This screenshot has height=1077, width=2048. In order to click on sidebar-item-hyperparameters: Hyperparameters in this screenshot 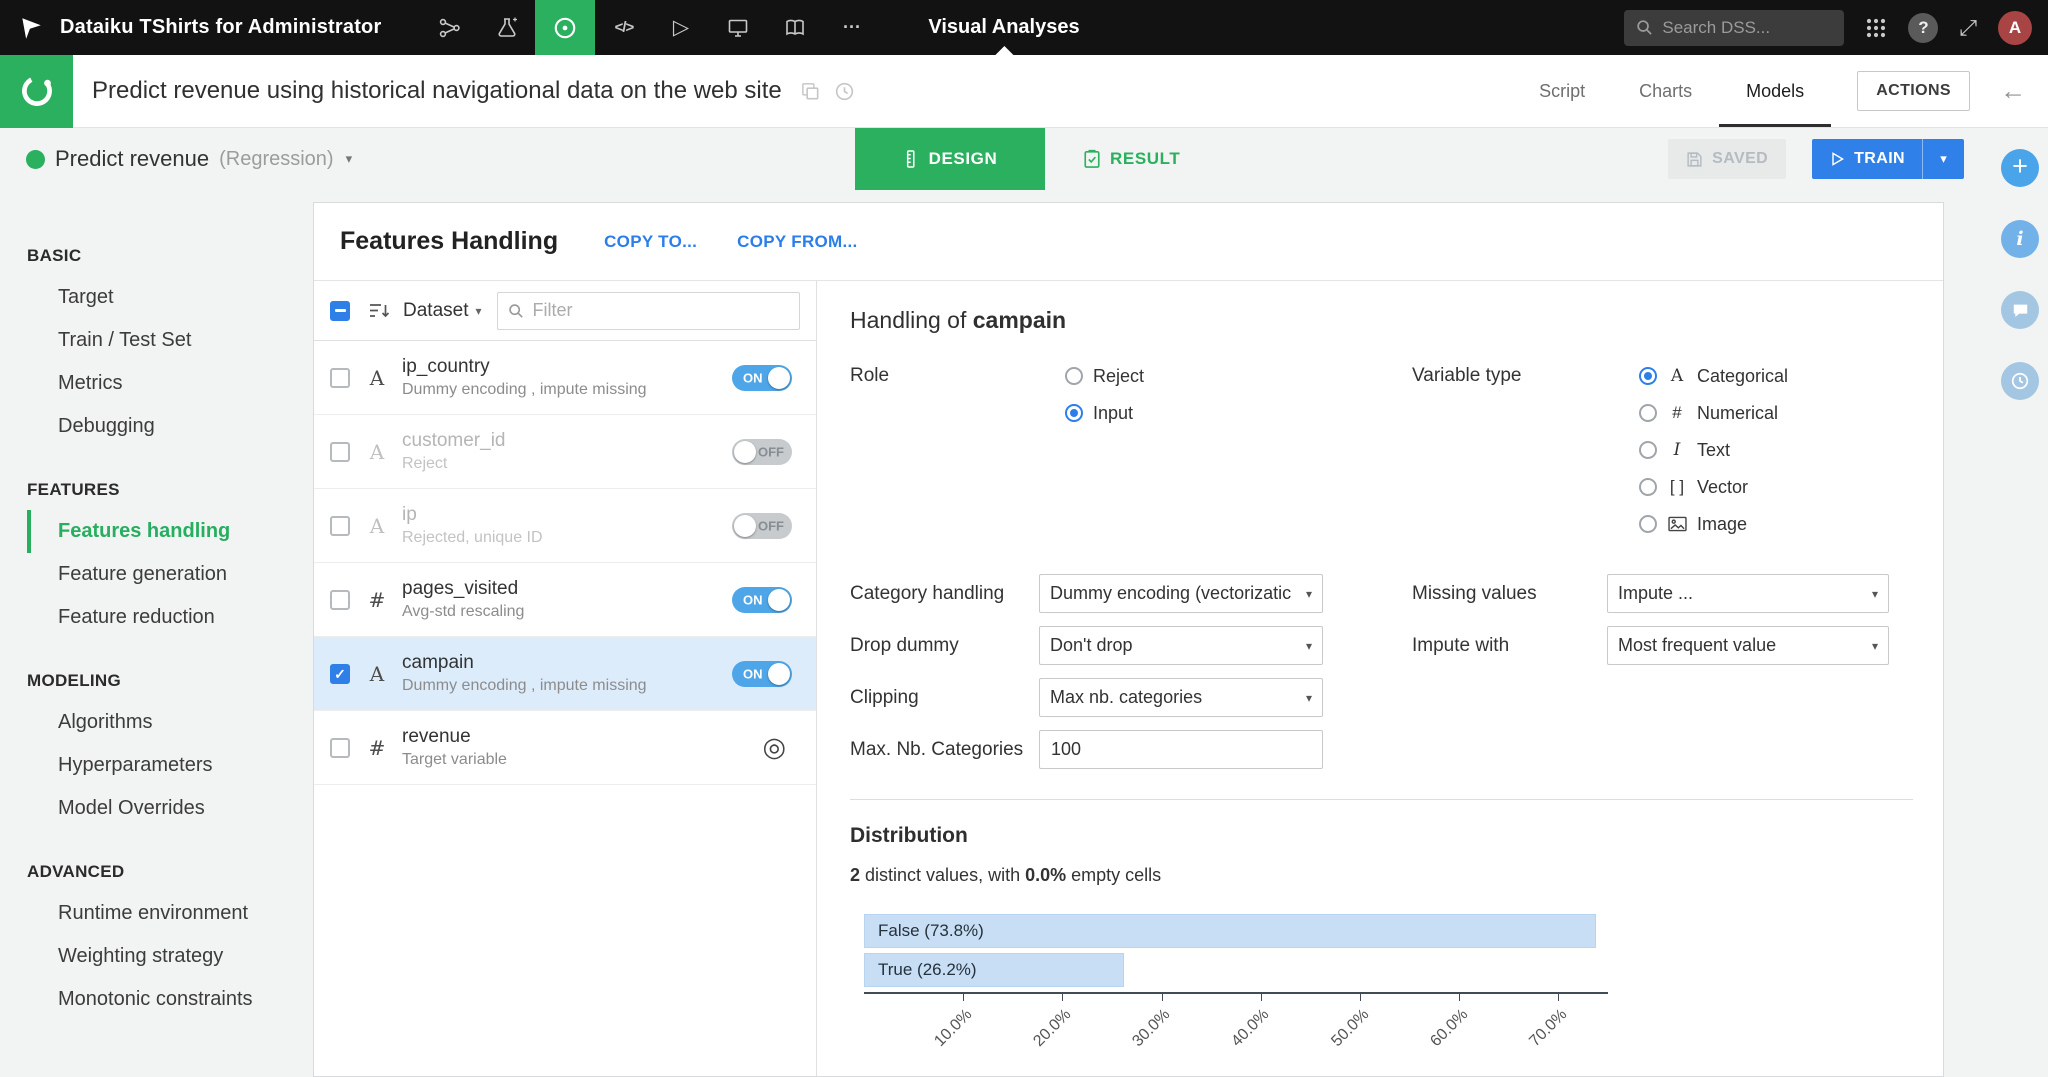, I will do `click(170, 765)`.